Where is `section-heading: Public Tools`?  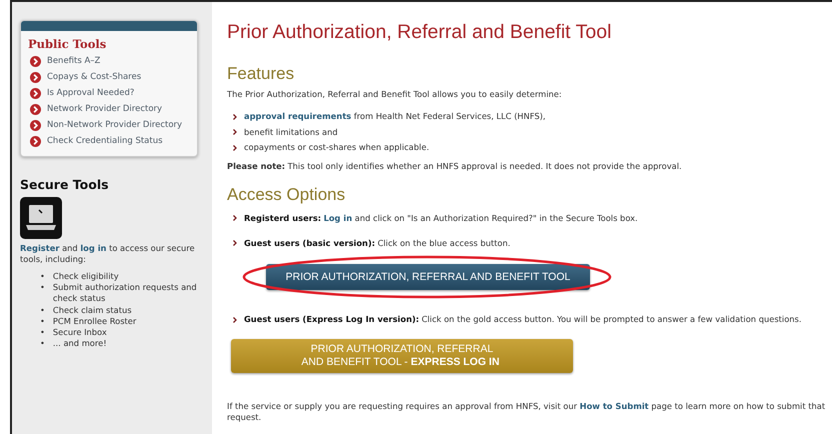 section-heading: Public Tools is located at coordinates (68, 44).